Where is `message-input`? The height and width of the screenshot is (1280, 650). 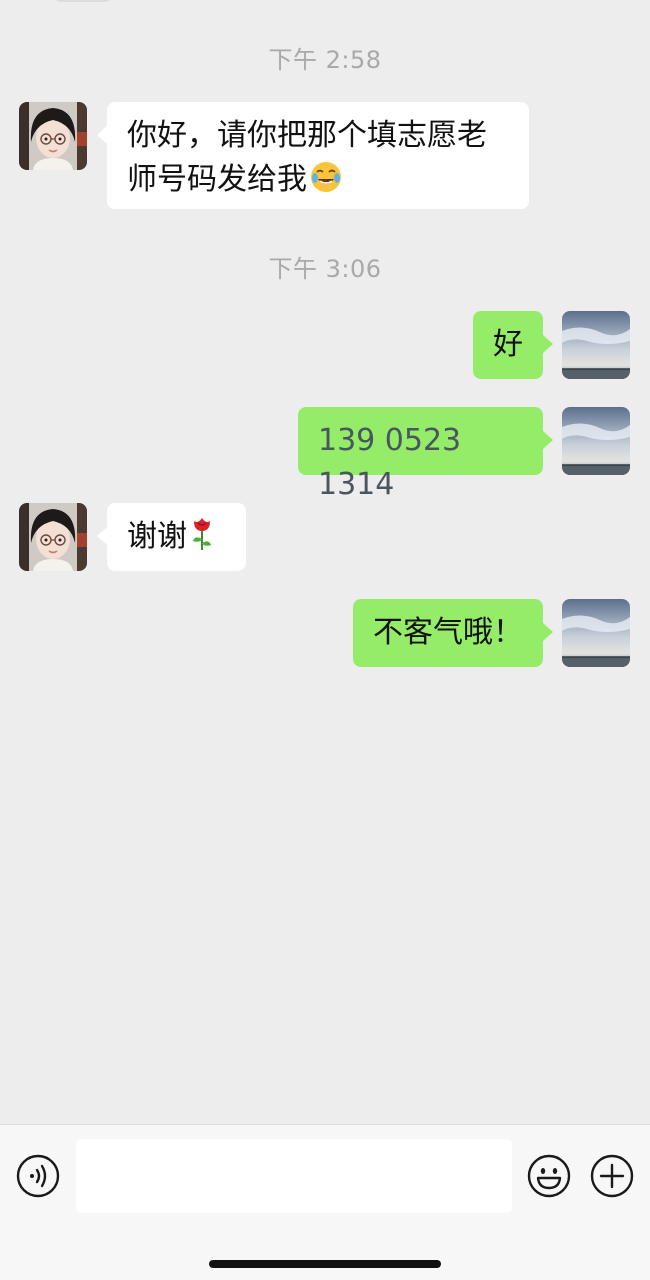 message-input is located at coordinates (294, 1176).